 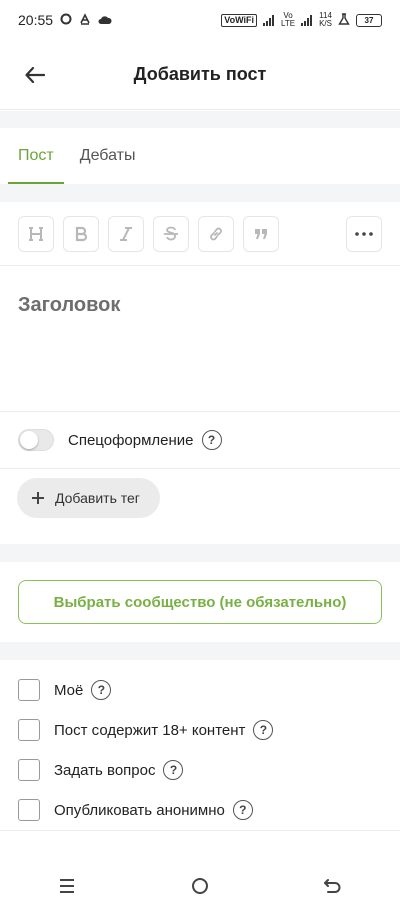 What do you see at coordinates (239, 20) in the screenshot?
I see `vowifi-icon: VoWiFi` at bounding box center [239, 20].